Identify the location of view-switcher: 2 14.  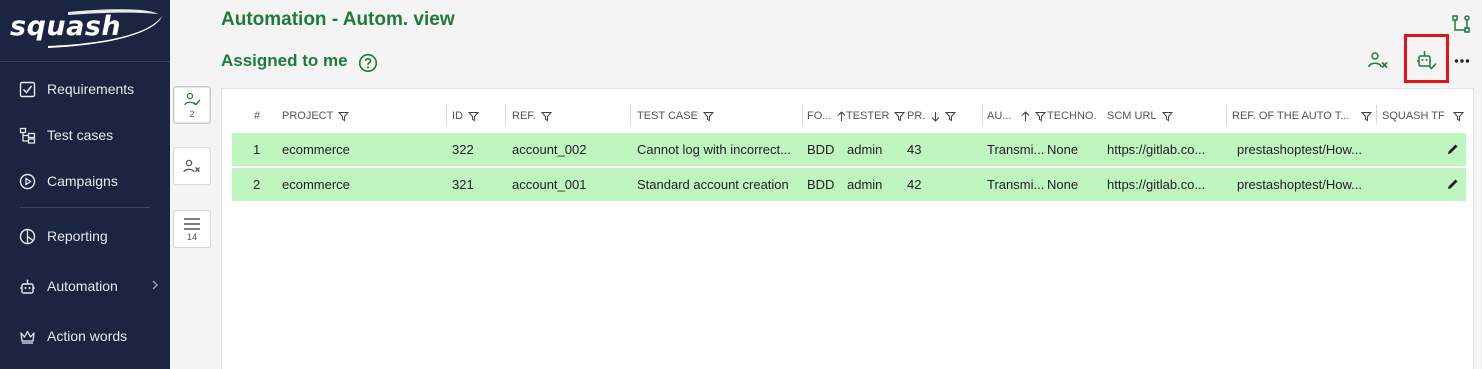
(195, 184).